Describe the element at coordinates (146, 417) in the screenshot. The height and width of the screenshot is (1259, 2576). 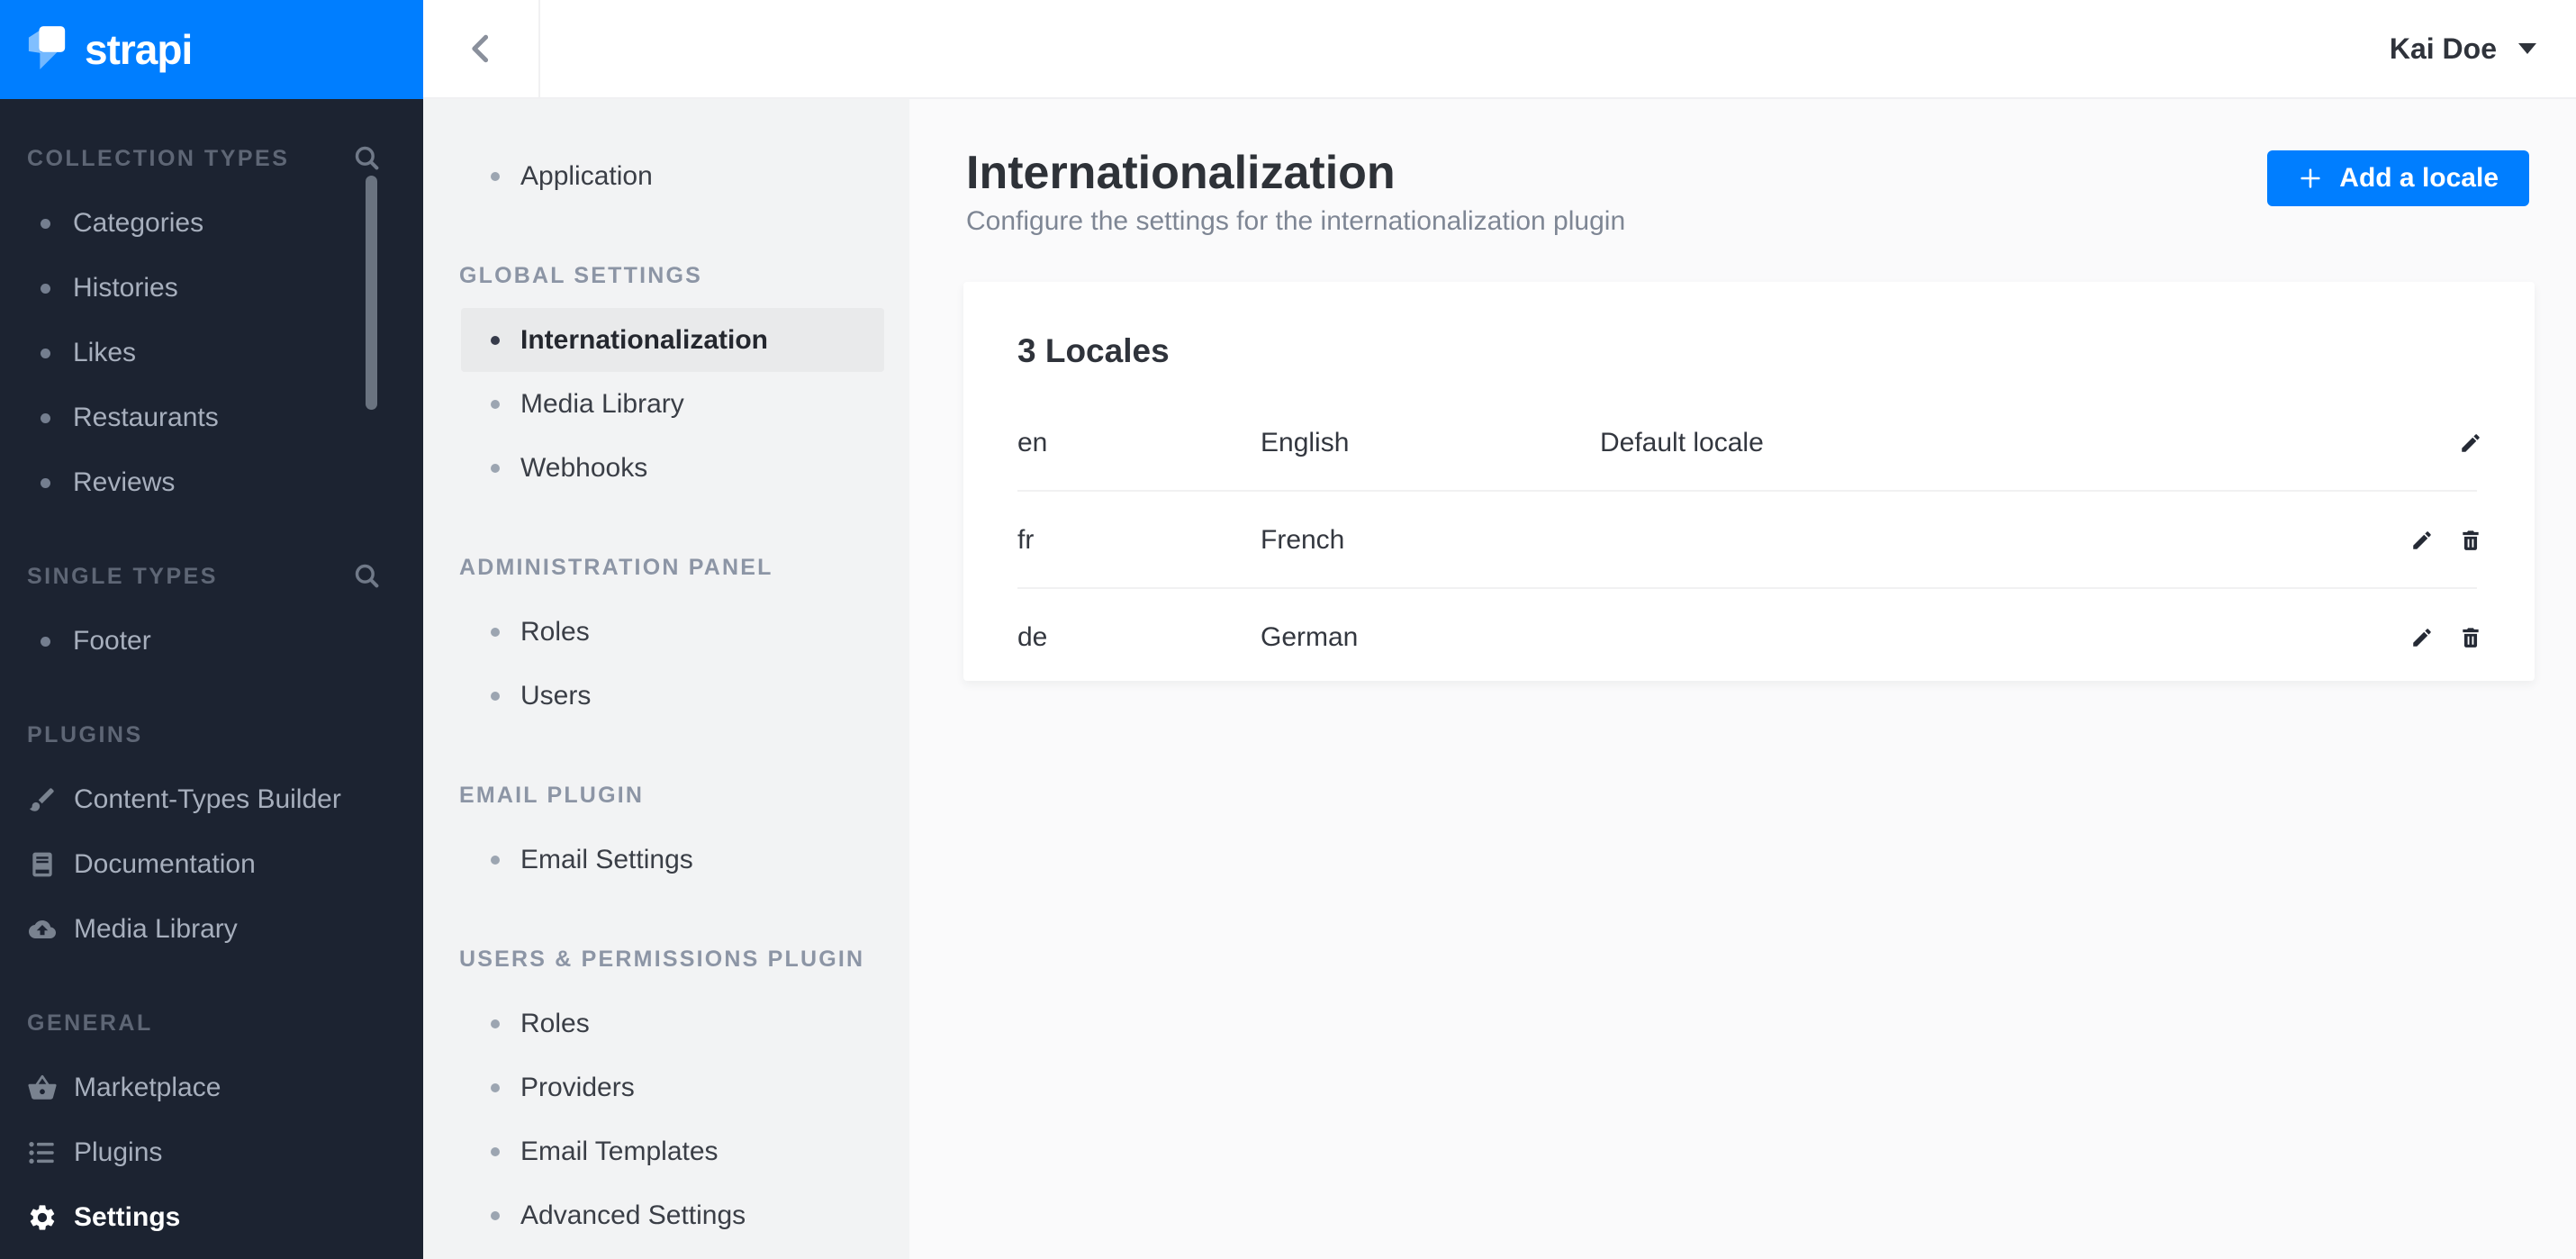
I see `sidebar-item-label: Restaurants` at that location.